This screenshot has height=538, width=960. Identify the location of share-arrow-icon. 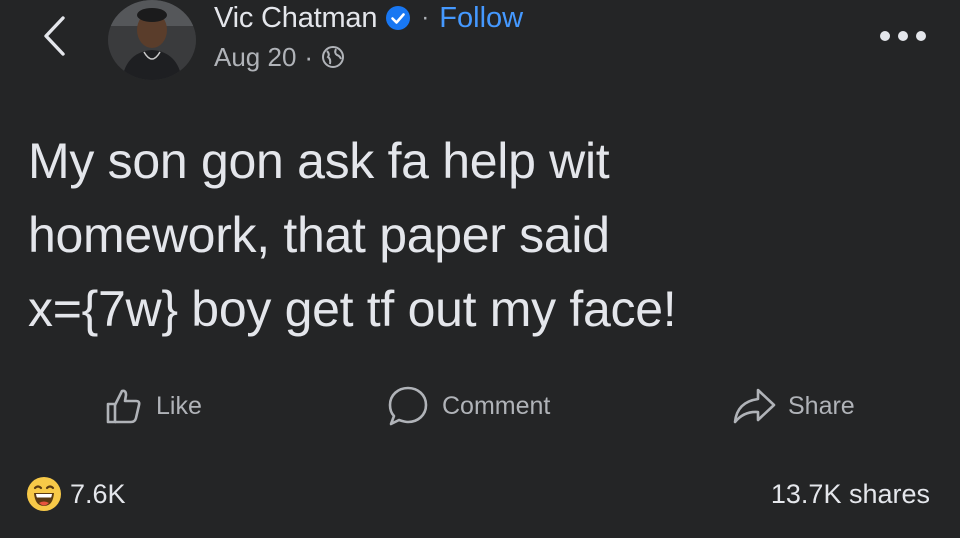
(754, 406).